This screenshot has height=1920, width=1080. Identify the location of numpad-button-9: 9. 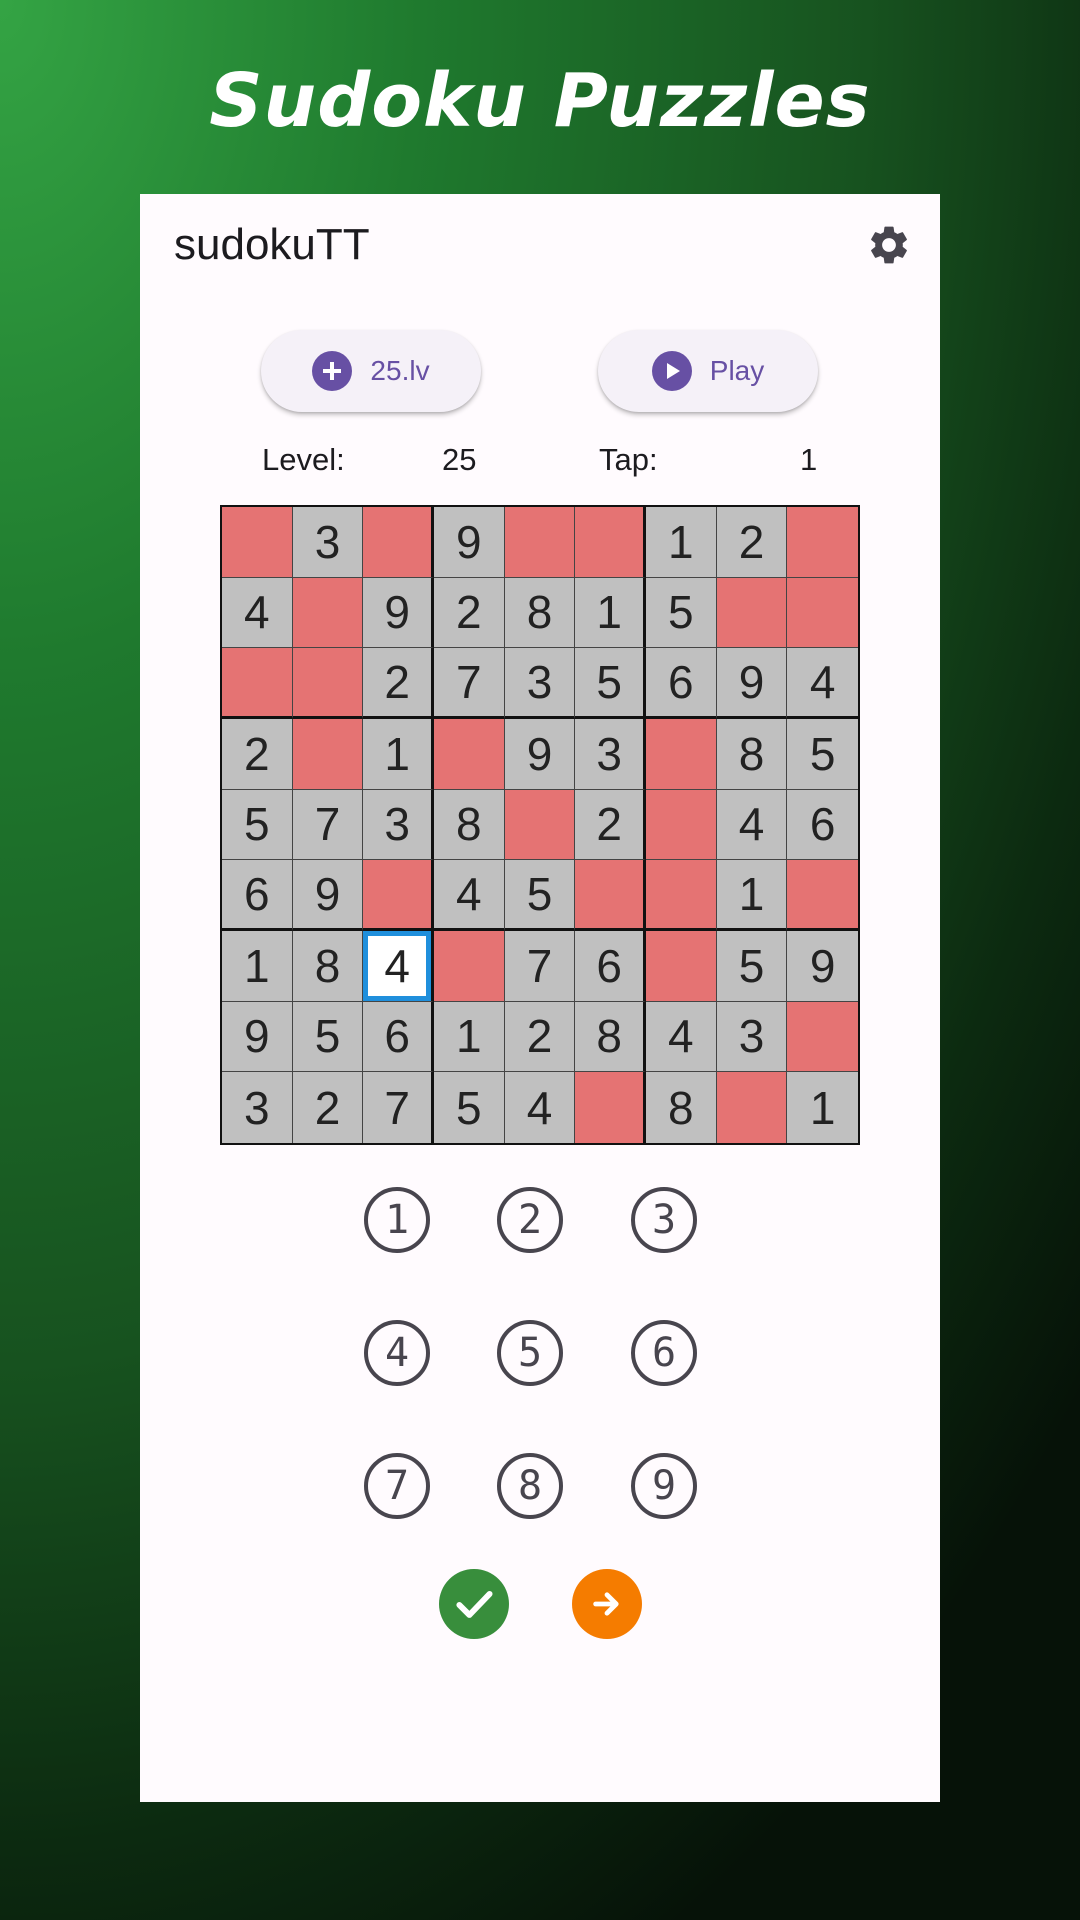
(664, 1486).